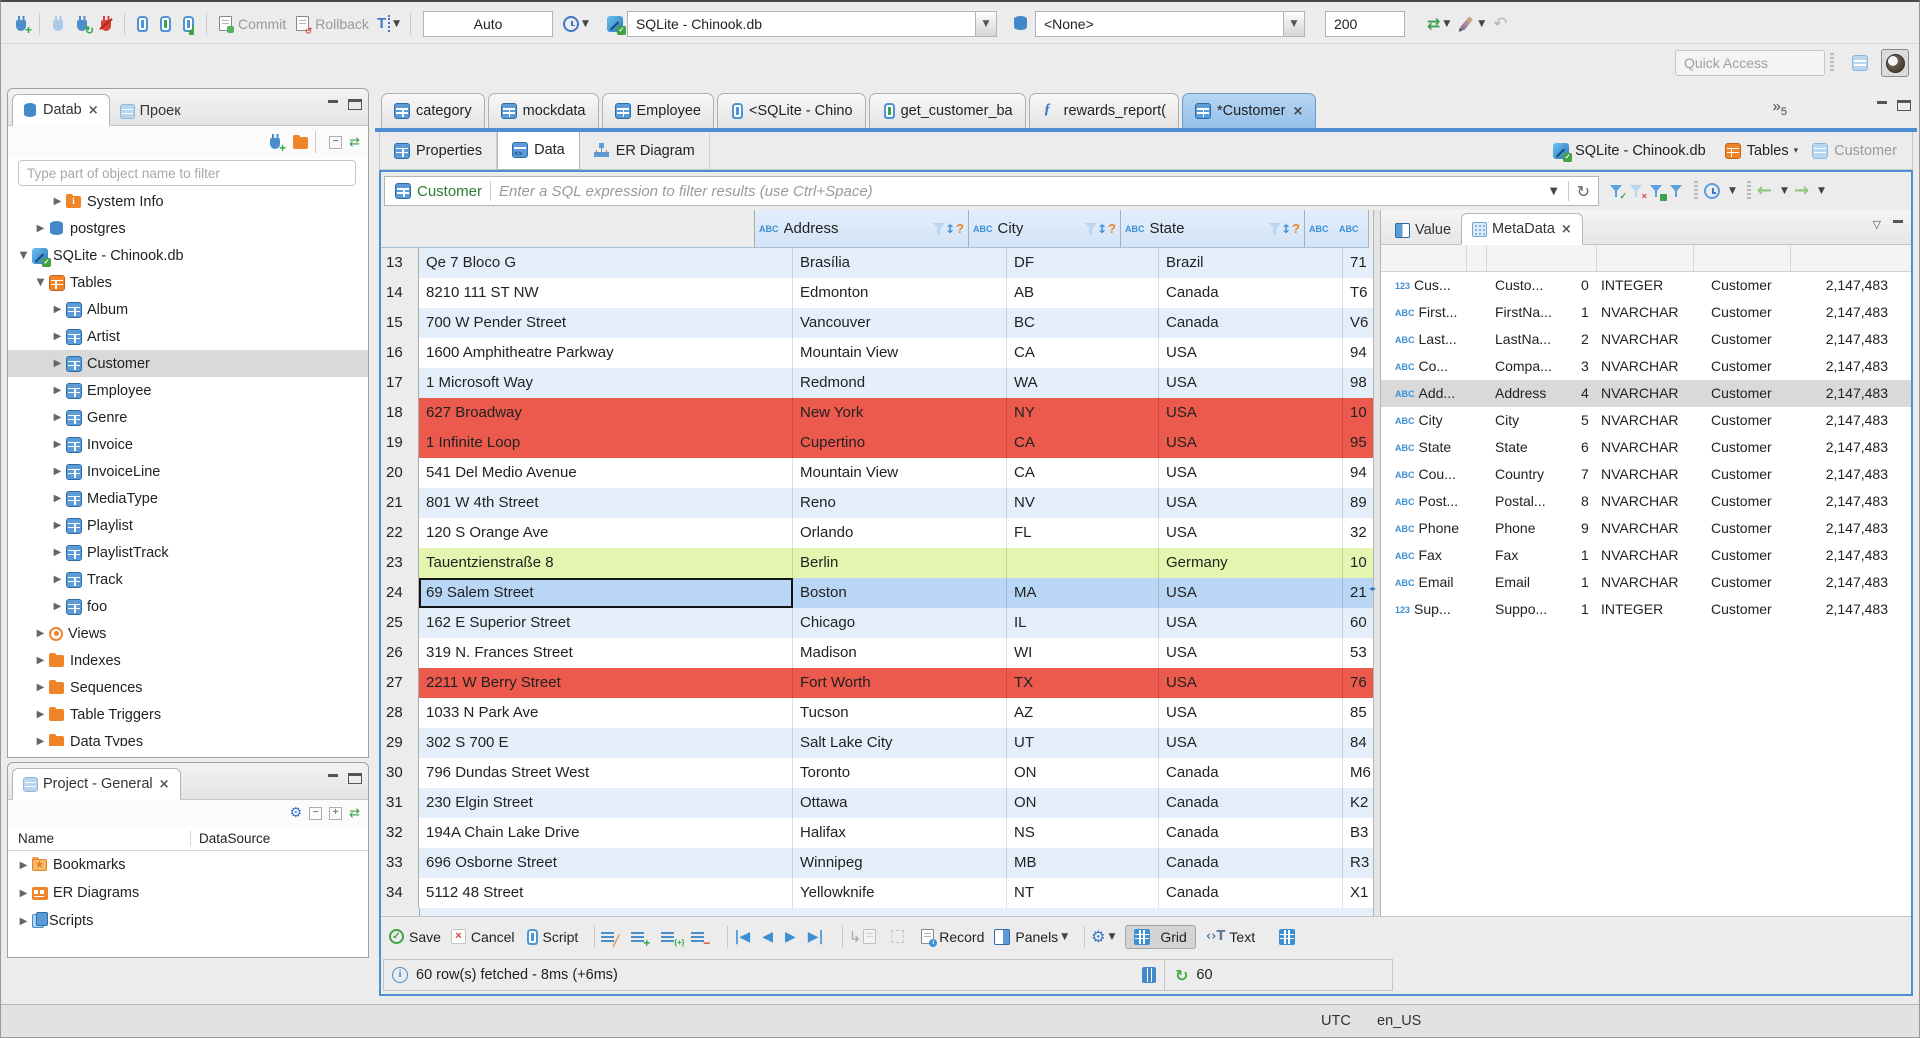 The image size is (1920, 1038). Describe the element at coordinates (1358, 833) in the screenshot. I see `postal-cell: B3` at that location.